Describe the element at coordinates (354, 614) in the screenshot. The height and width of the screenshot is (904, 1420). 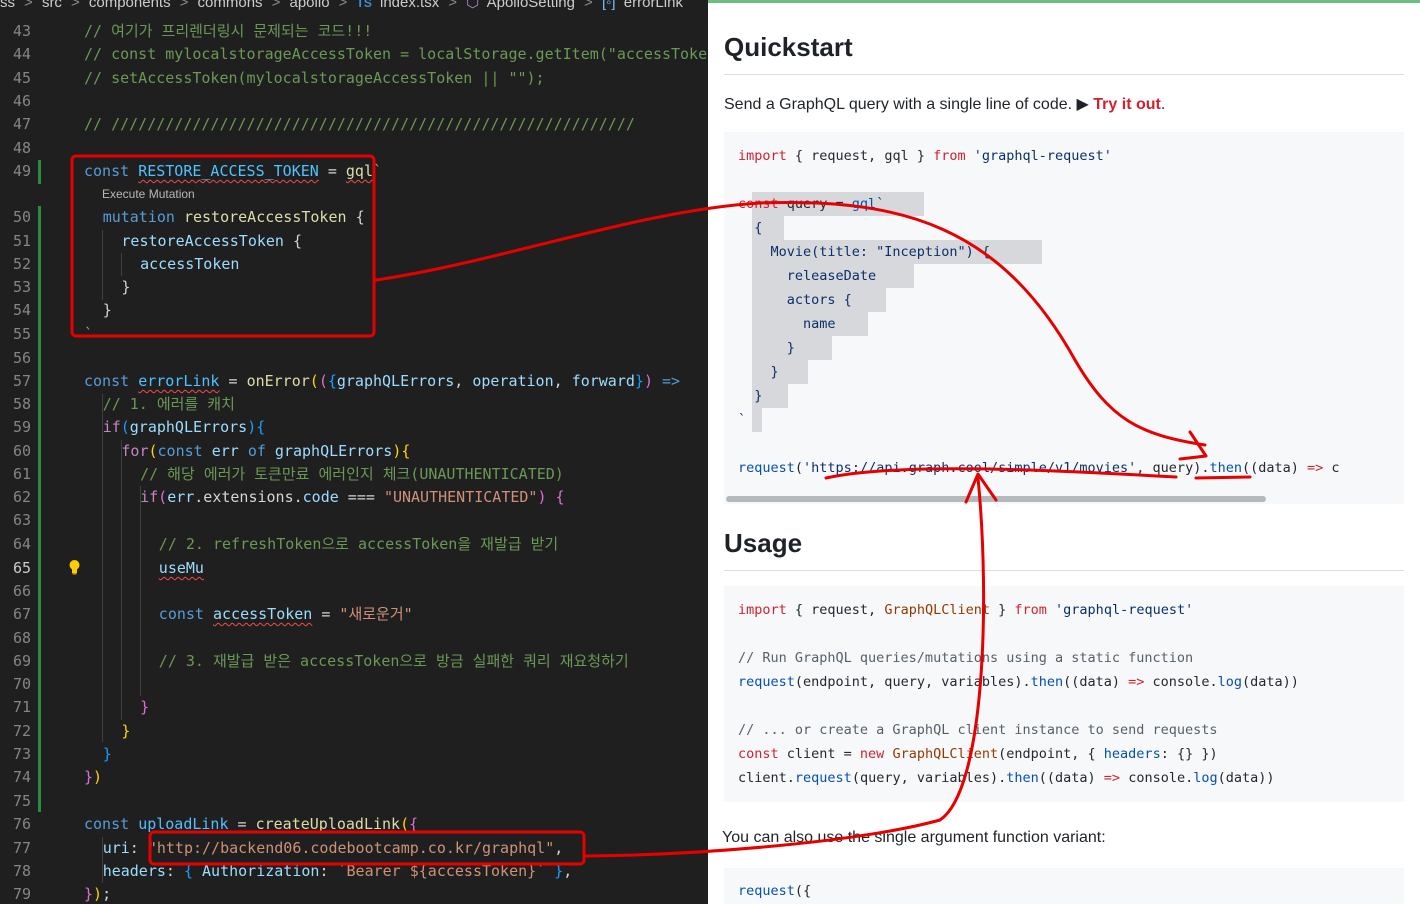
I see `code-line: 67 const accessToken = "새로운거"` at that location.